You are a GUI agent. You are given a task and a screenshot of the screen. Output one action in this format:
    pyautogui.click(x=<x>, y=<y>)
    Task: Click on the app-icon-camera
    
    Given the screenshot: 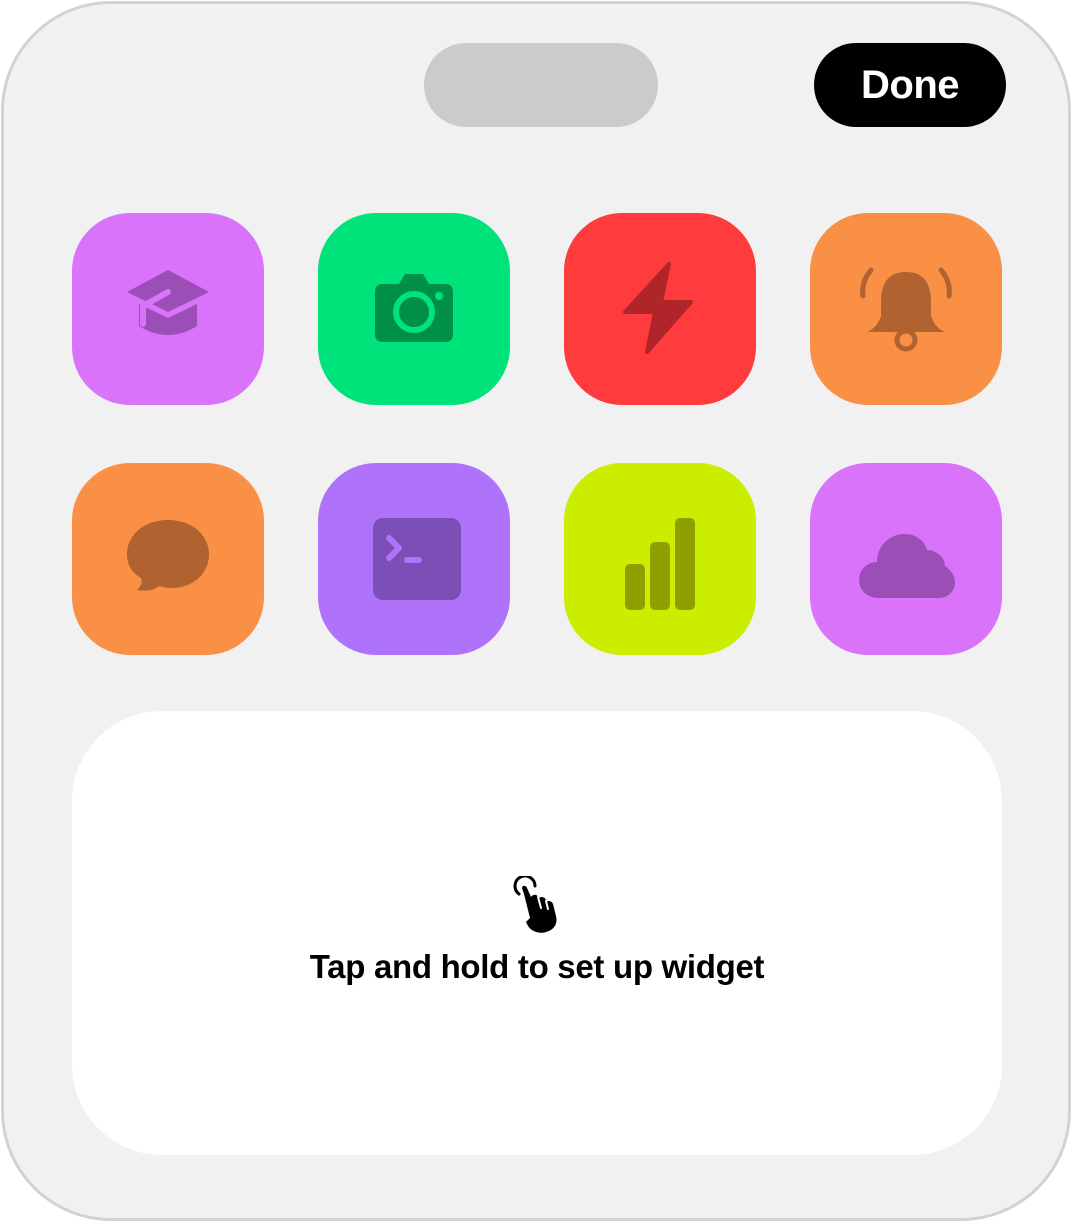 What is the action you would take?
    pyautogui.click(x=414, y=309)
    